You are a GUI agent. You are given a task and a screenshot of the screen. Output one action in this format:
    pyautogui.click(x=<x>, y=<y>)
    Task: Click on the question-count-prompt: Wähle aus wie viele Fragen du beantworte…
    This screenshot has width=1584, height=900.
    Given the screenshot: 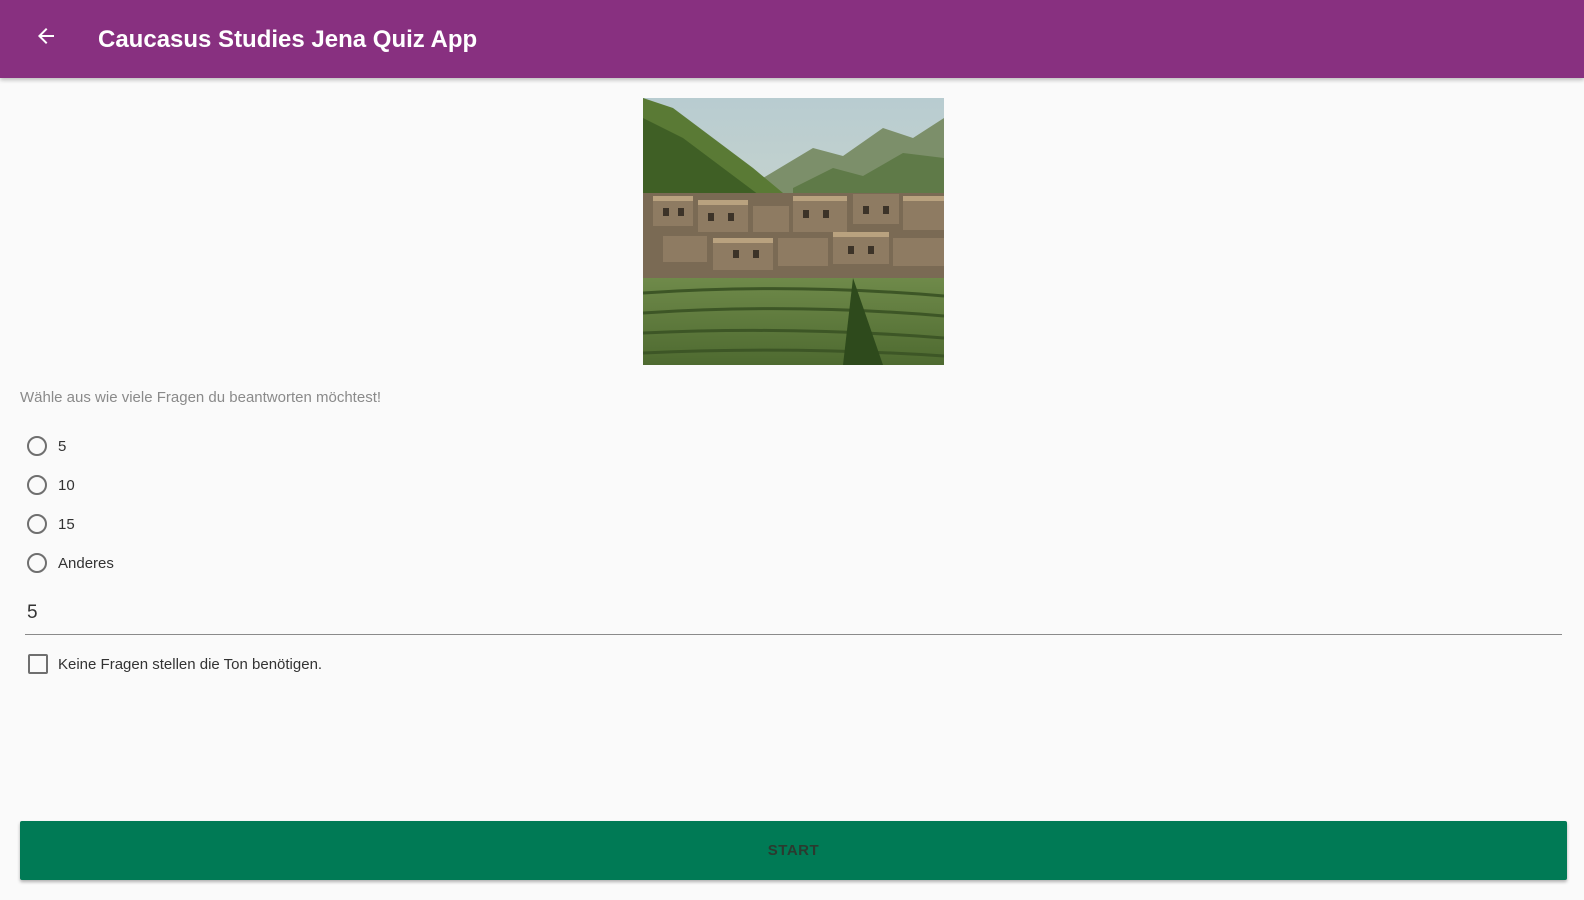 What is the action you would take?
    pyautogui.click(x=201, y=397)
    